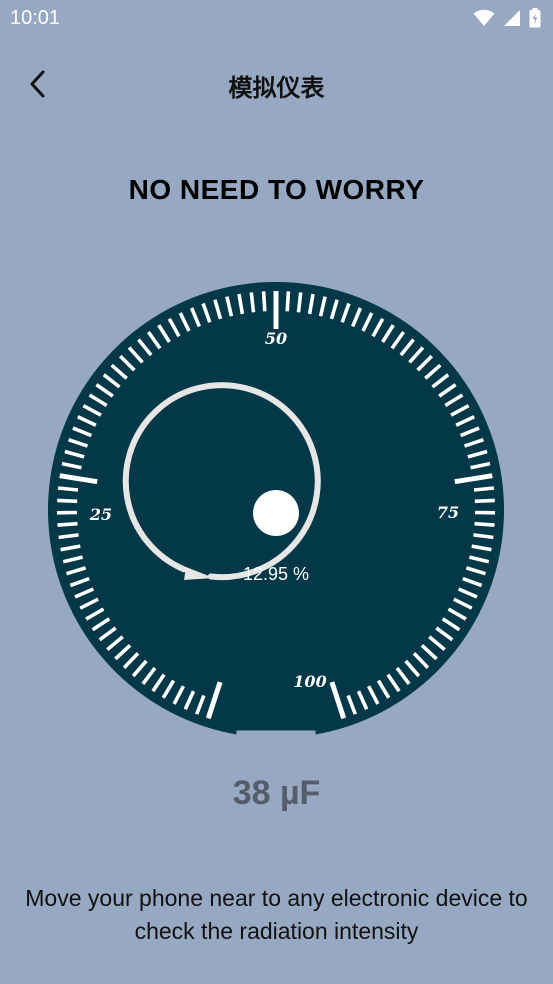  Describe the element at coordinates (309, 681) in the screenshot. I see `gauge-label-100: 100` at that location.